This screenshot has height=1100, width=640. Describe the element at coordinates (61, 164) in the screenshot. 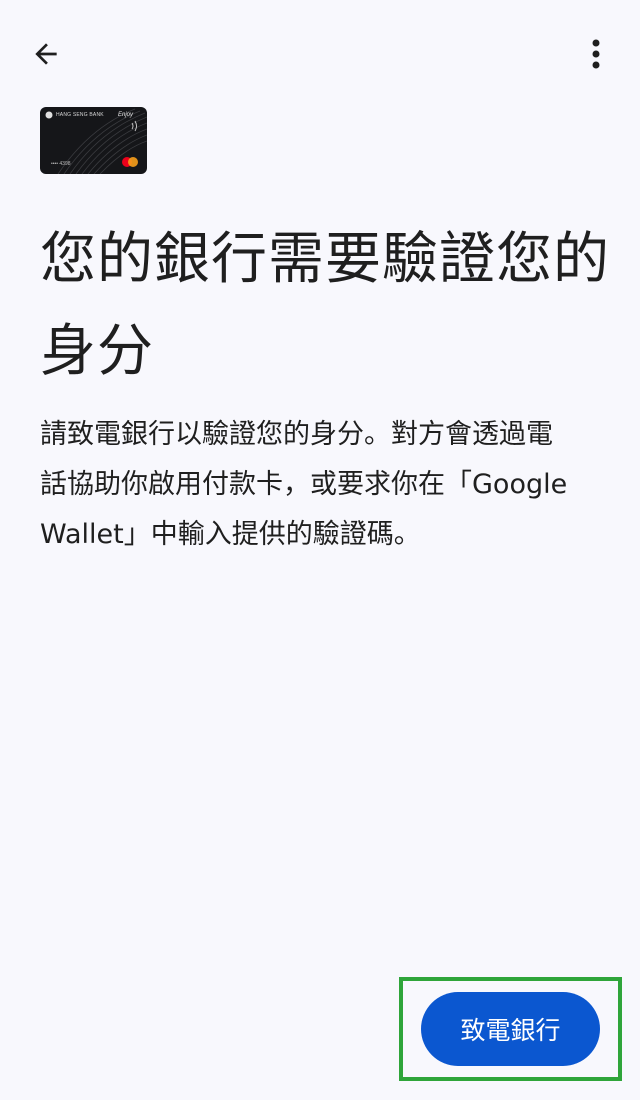

I see `card-last-digits: •••• 4398` at that location.